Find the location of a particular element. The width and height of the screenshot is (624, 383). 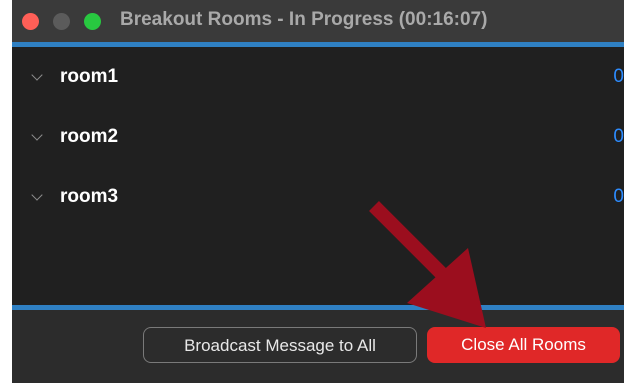

minimize-window-button is located at coordinates (61, 21).